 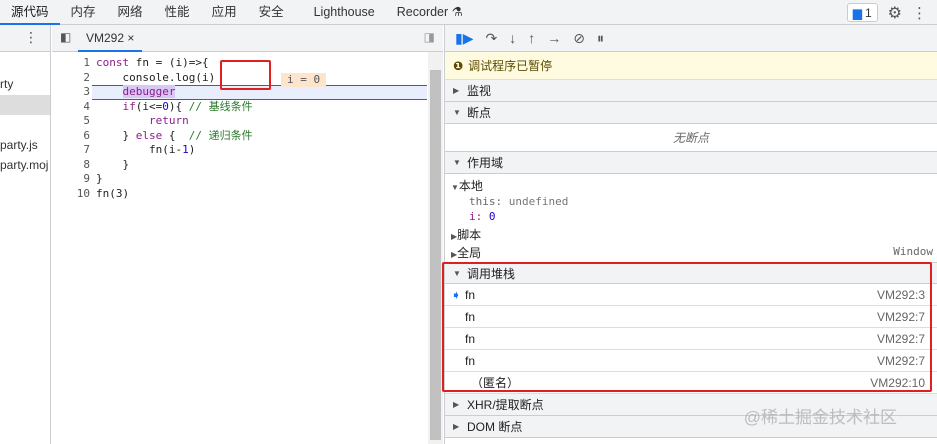 What do you see at coordinates (479, 91) in the screenshot?
I see `section-label: 监视` at bounding box center [479, 91].